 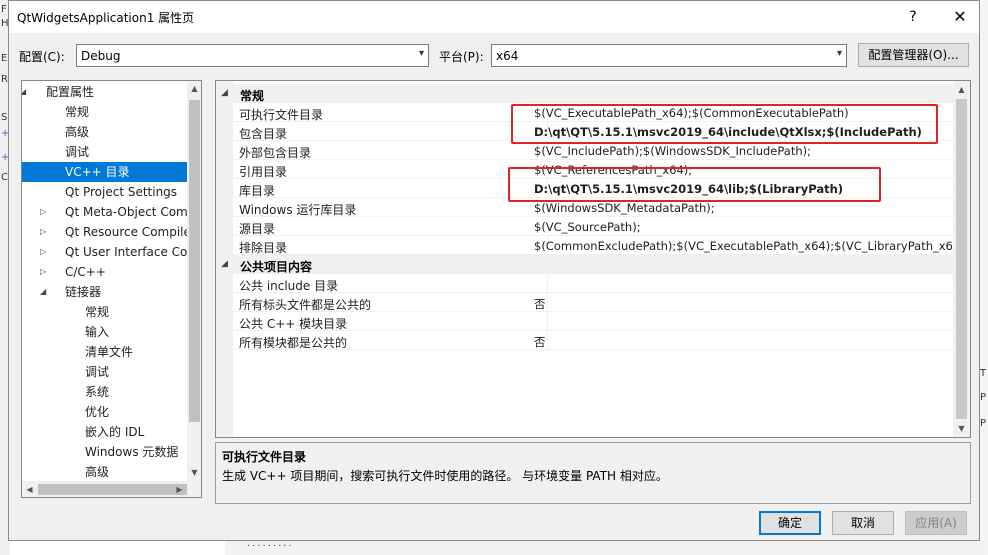 I want to click on bg-mark: T, so click(x=983, y=373).